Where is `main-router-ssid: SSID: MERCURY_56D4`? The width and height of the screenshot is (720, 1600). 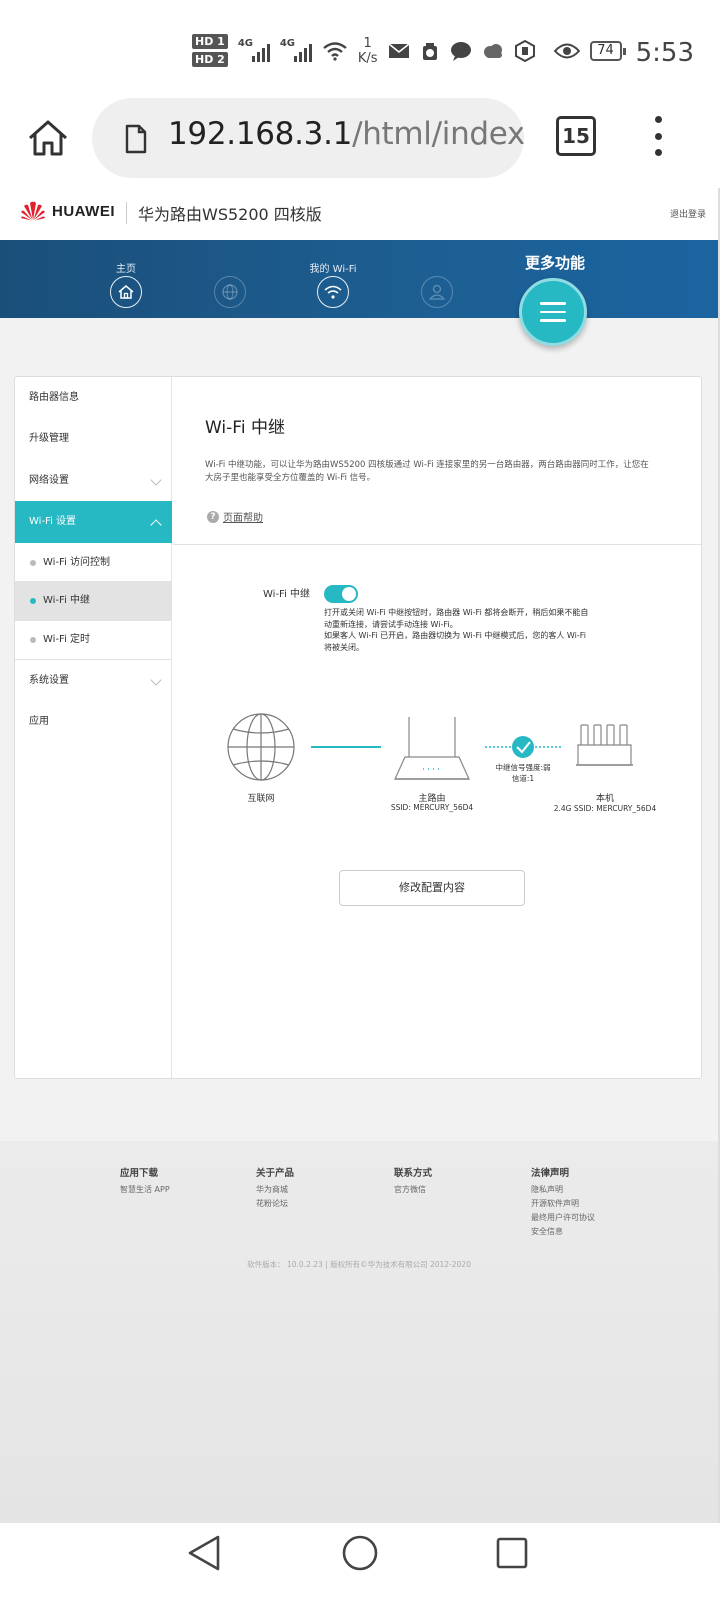 main-router-ssid: SSID: MERCURY_56D4 is located at coordinates (432, 807).